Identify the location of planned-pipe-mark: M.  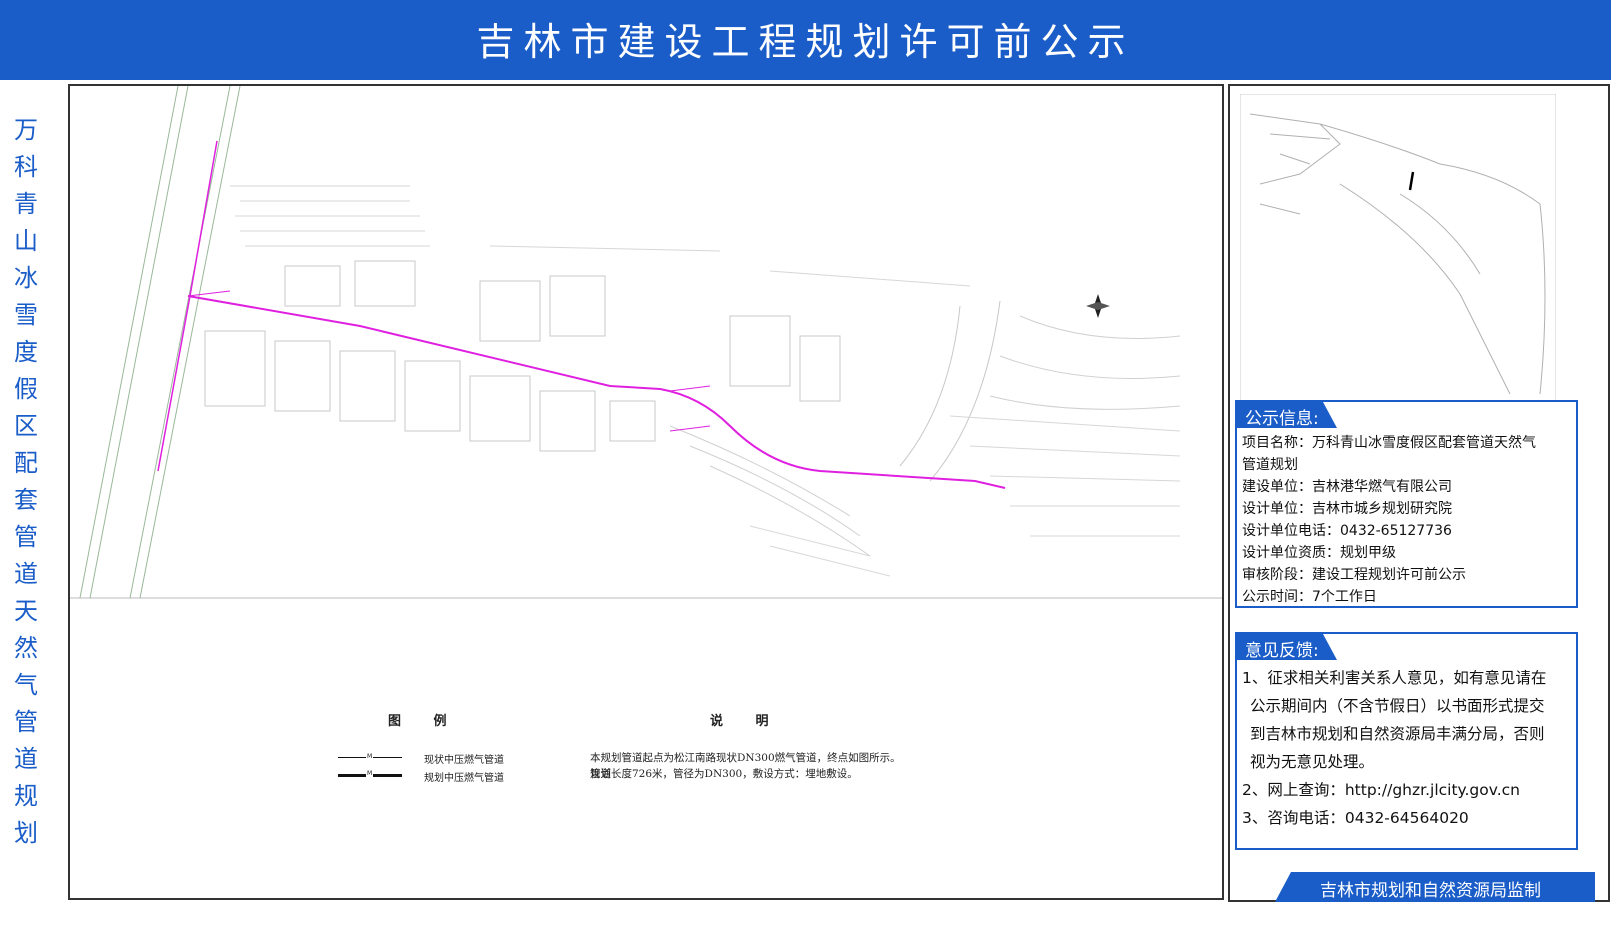
(370, 773).